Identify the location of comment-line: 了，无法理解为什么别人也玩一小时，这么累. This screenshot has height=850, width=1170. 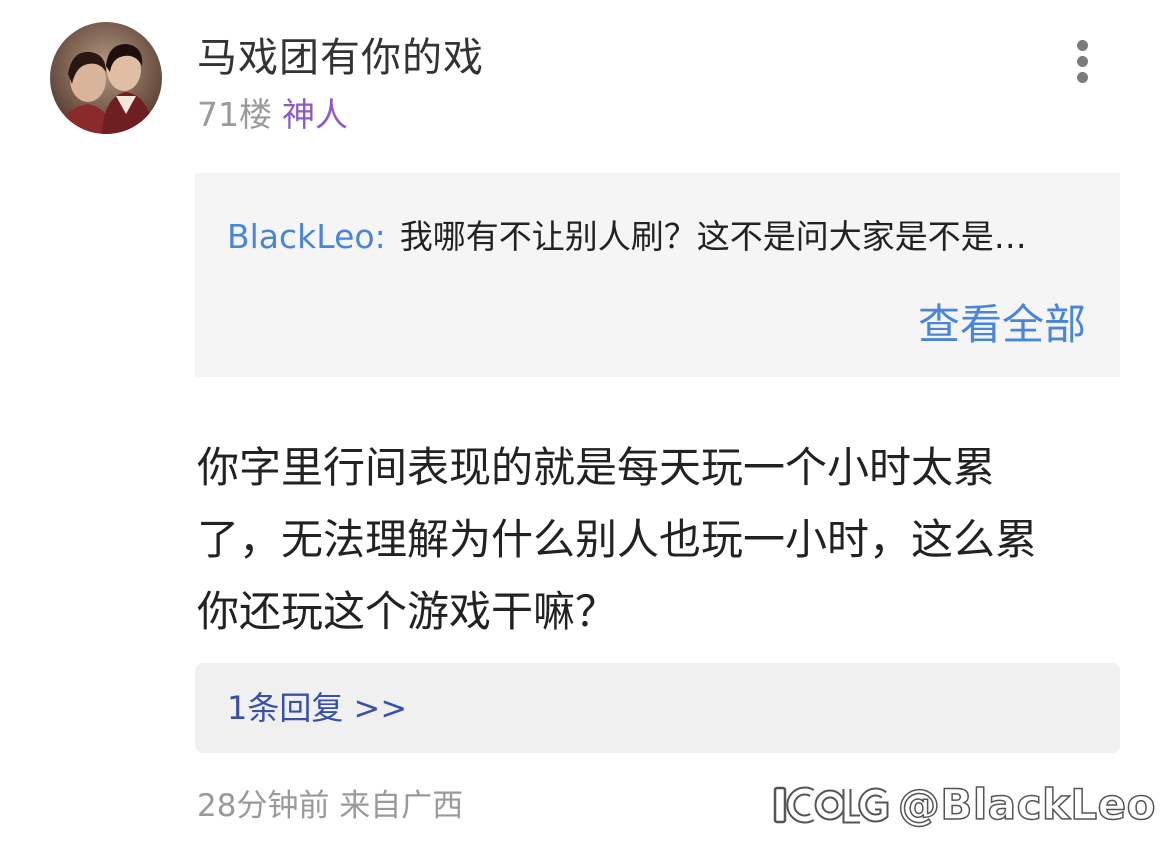
(617, 539).